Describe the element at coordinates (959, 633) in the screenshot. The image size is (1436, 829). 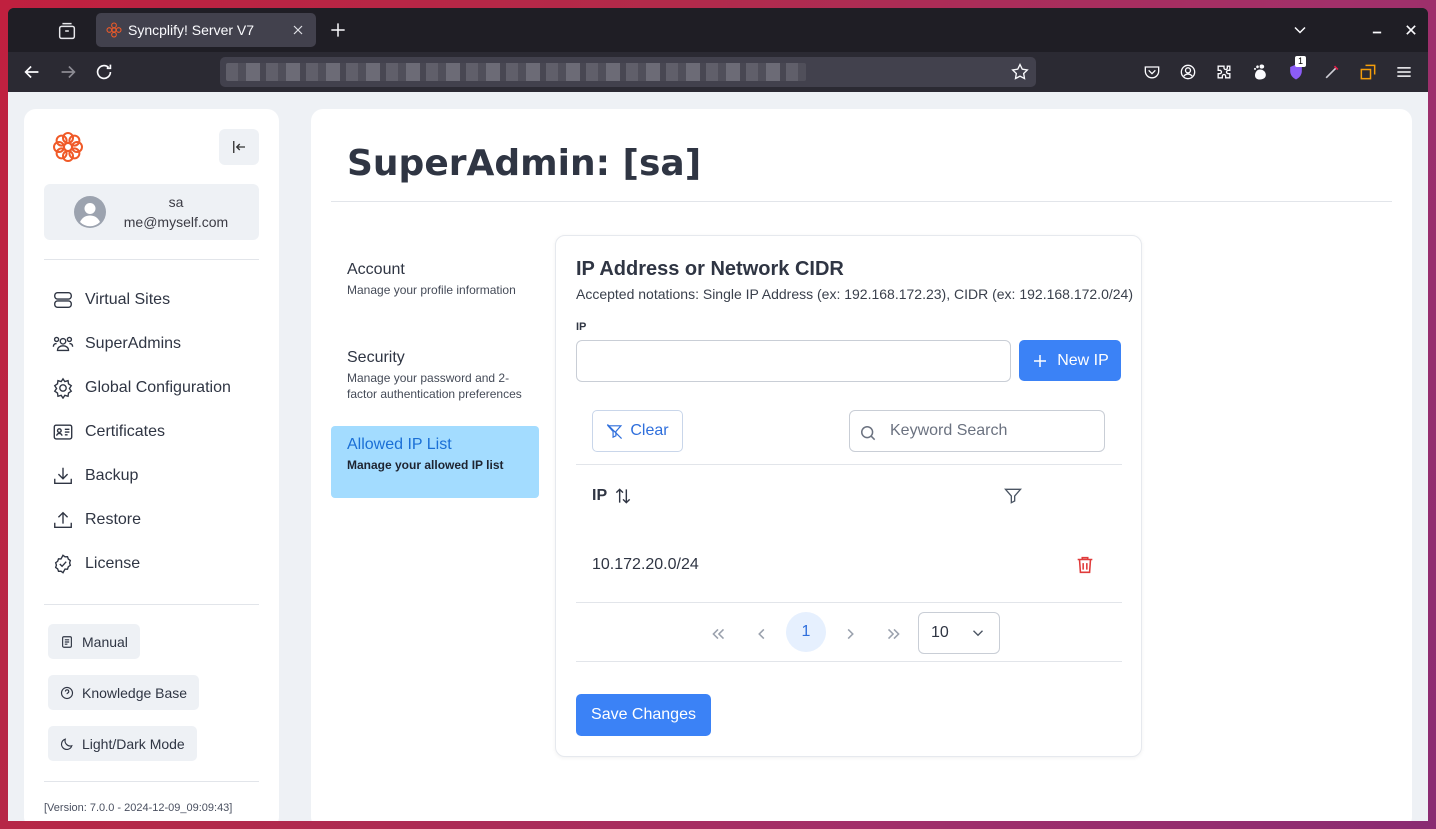
I see `page-size-select: 10` at that location.